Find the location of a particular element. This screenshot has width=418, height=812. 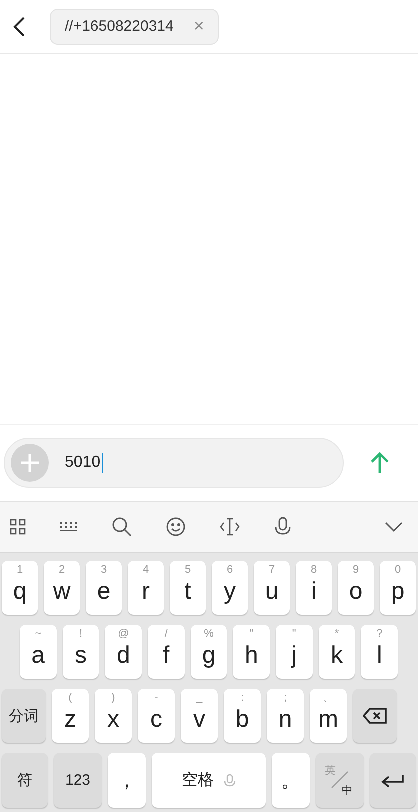

keyboard-icon is located at coordinates (69, 527).